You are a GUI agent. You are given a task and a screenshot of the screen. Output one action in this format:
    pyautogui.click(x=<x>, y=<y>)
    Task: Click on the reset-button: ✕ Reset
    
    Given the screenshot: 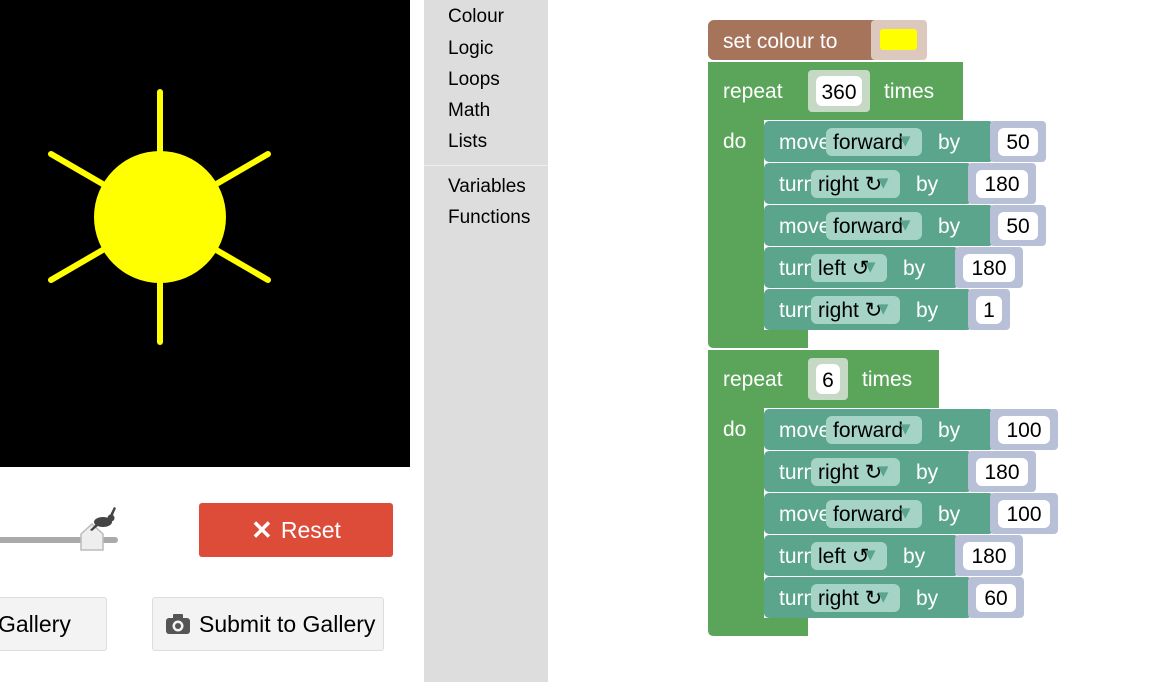 What is the action you would take?
    pyautogui.click(x=296, y=530)
    